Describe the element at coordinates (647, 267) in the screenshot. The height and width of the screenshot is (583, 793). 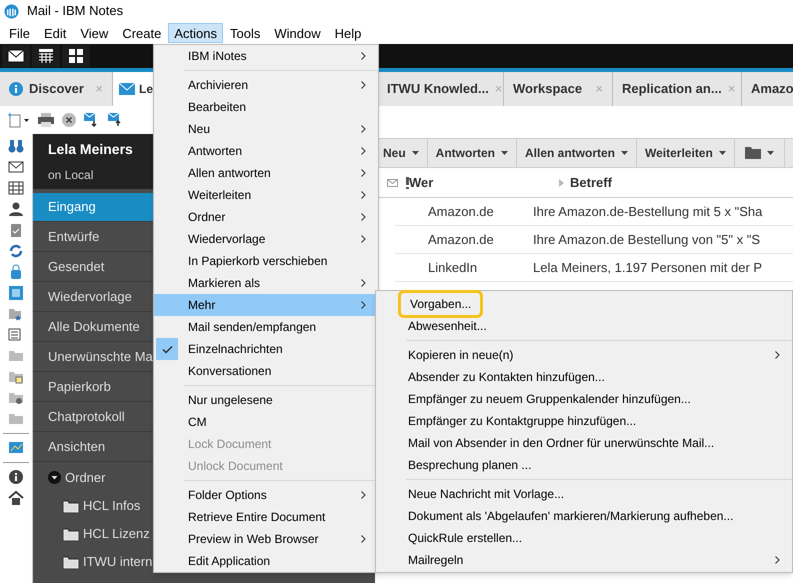
I see `subject-cell-text: Lela Meiners, 1.197 Personen mit der P` at that location.